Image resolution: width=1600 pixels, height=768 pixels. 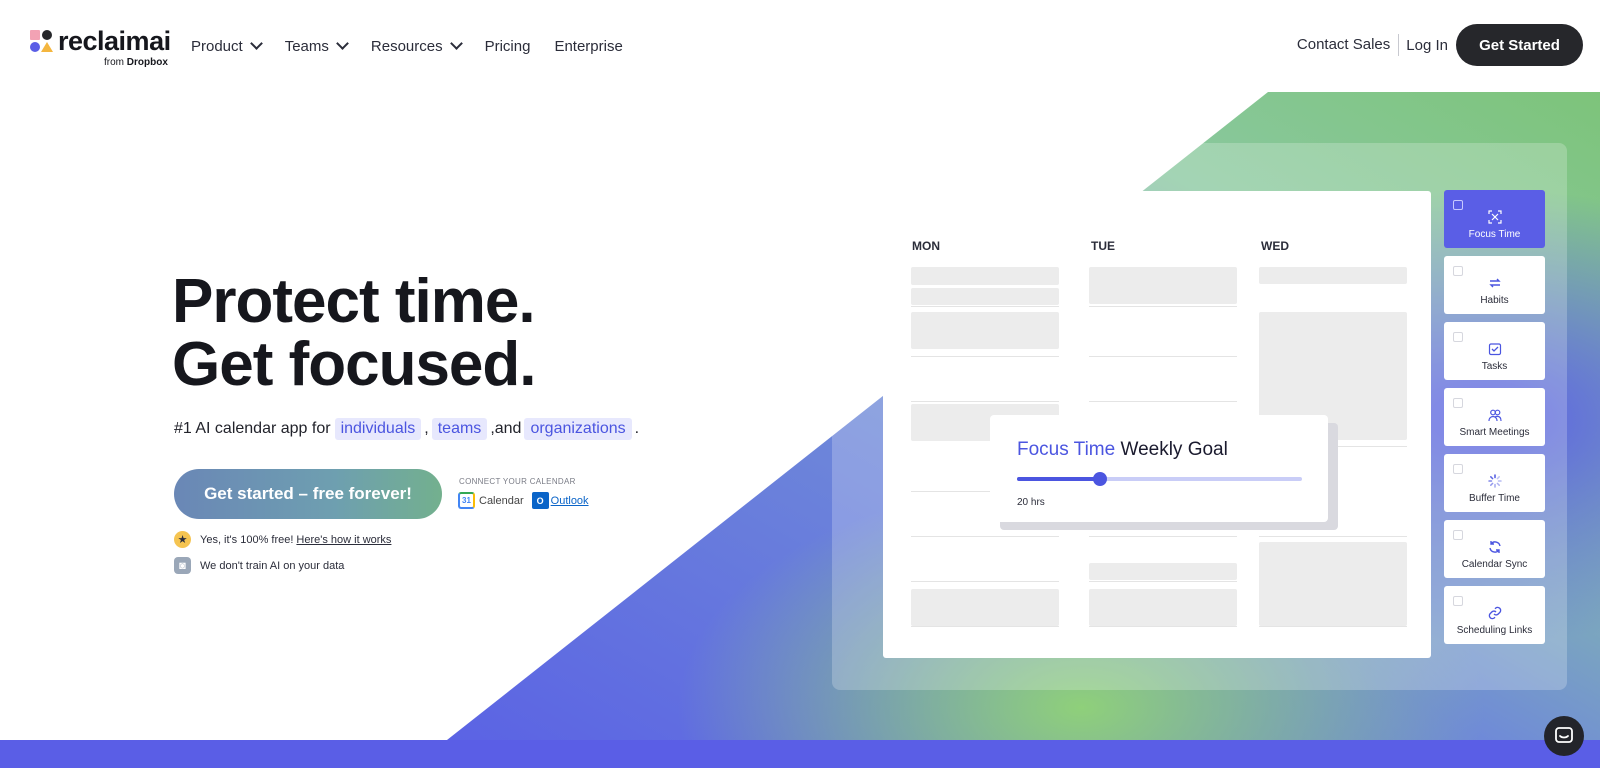 What do you see at coordinates (378, 429) in the screenshot?
I see `chip-individuals: individuals` at bounding box center [378, 429].